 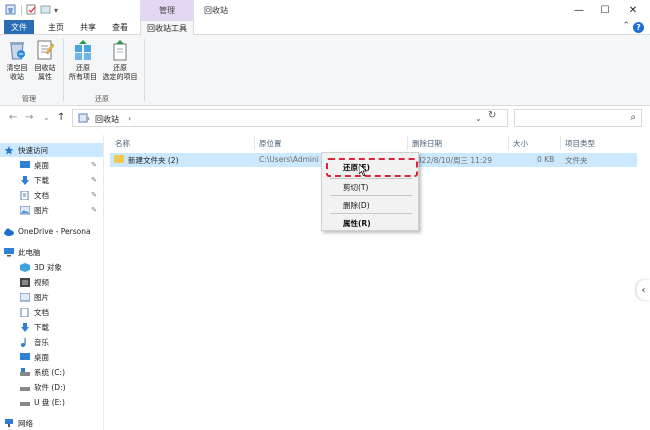 I want to click on tab-share: 共享, so click(x=88, y=27).